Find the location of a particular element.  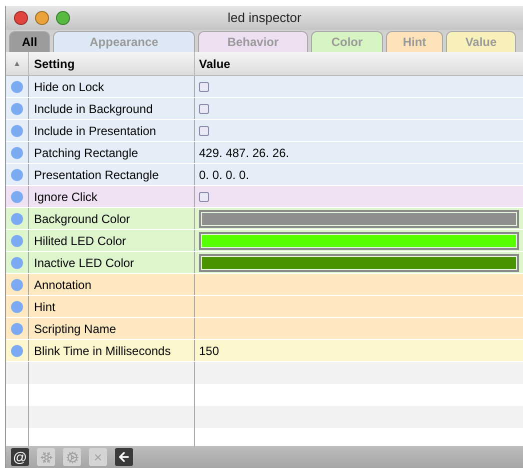

tab: All is located at coordinates (29, 41).